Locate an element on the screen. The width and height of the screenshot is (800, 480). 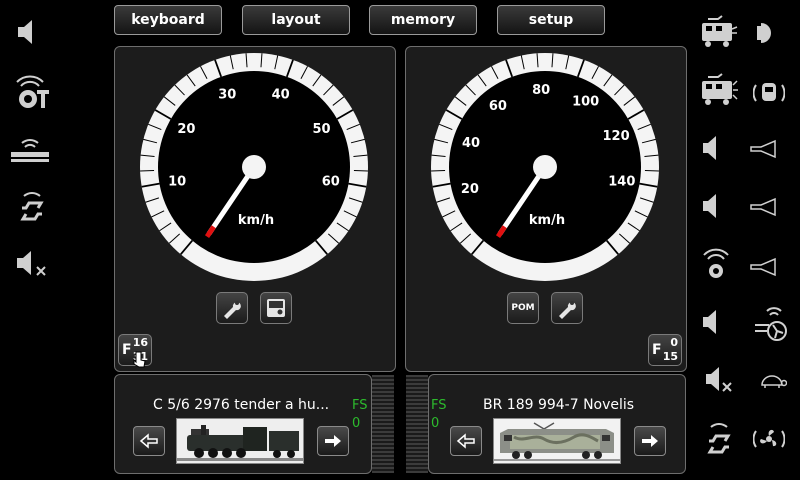
layout-button: layout is located at coordinates (296, 20).